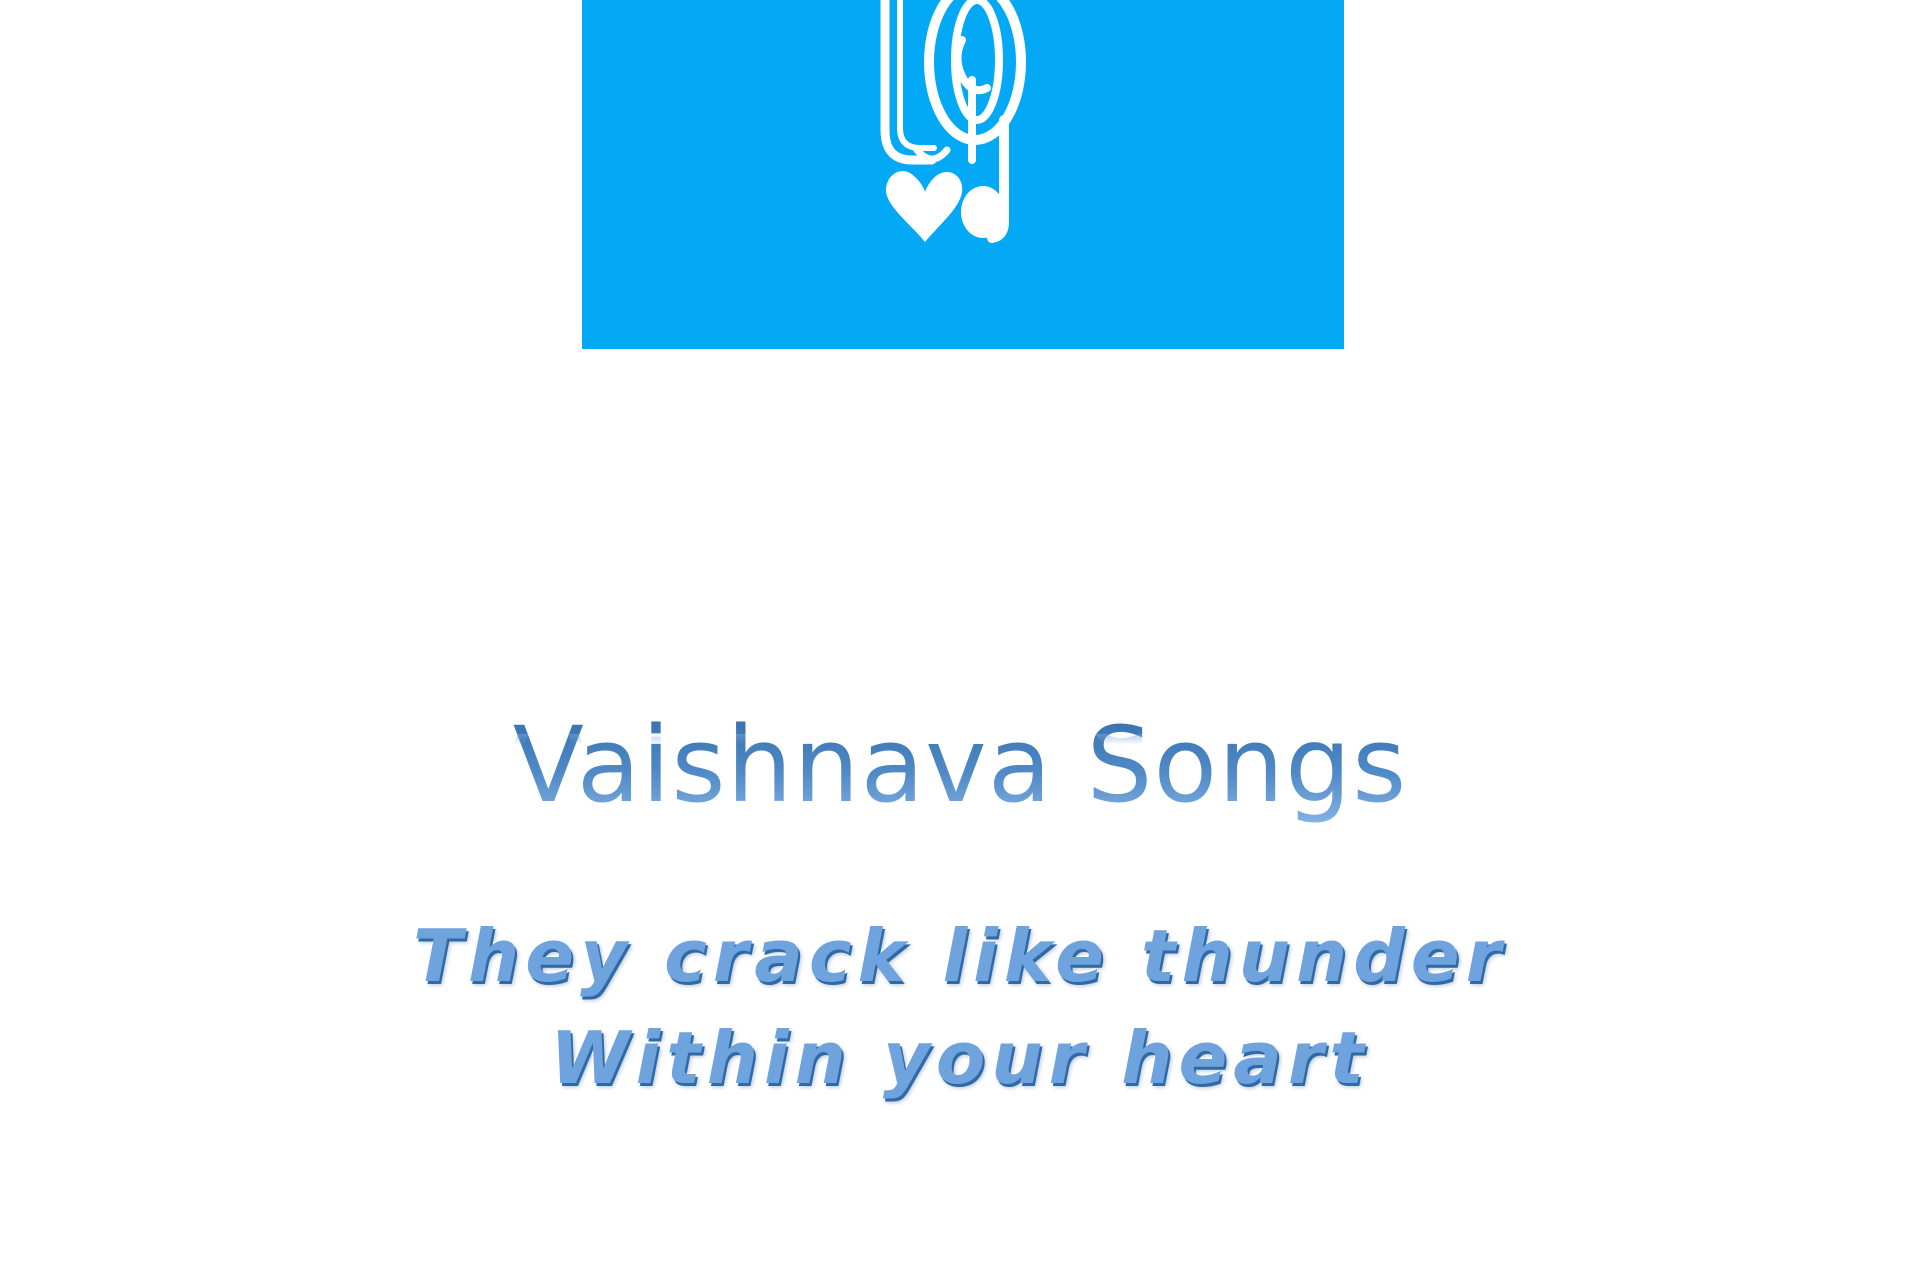 Image resolution: width=1920 pixels, height=1280 pixels. I want to click on music-note-heart-logo-icon, so click(953, 121).